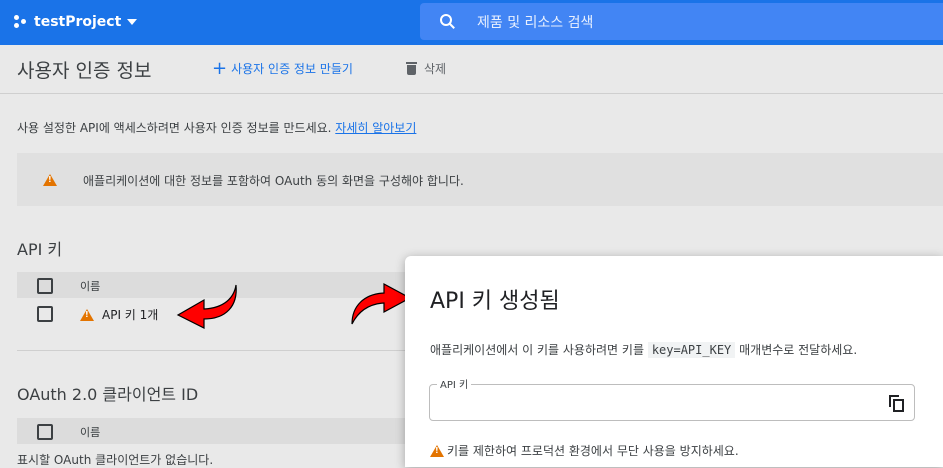  I want to click on dialog-text-before: 애플리케이션에서 이 키를 사용하려면 키를, so click(537, 350).